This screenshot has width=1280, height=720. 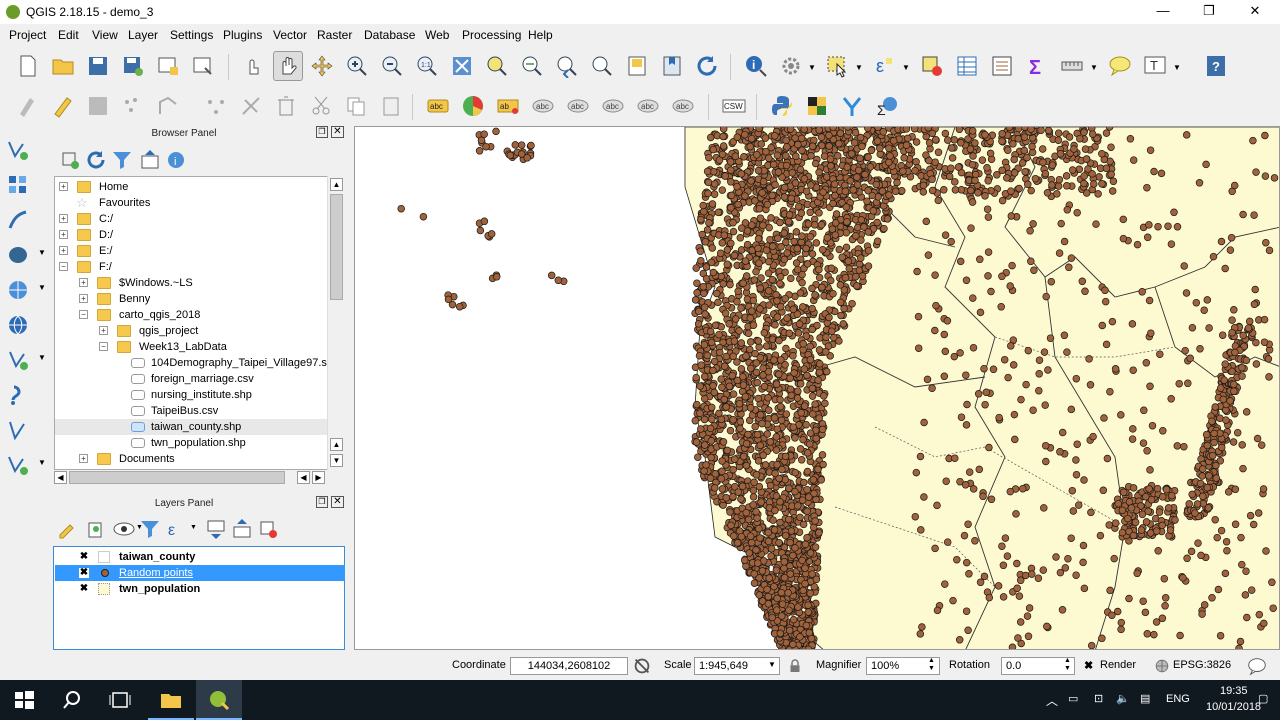 What do you see at coordinates (931, 665) in the screenshot?
I see `magnifier-spin-arrows-icon: ▲ ▼` at bounding box center [931, 665].